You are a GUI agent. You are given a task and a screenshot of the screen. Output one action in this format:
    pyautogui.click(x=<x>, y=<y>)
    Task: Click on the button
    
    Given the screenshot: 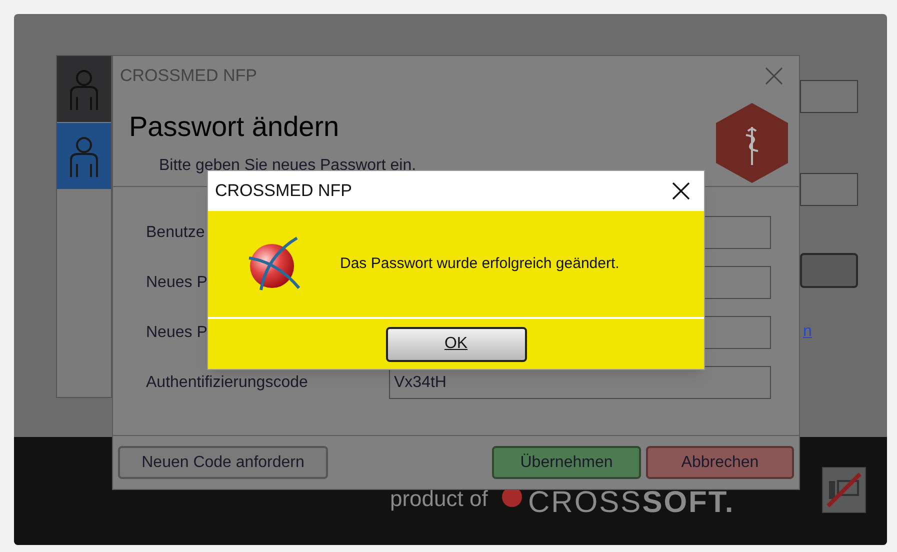 What is the action you would take?
    pyautogui.click(x=829, y=270)
    